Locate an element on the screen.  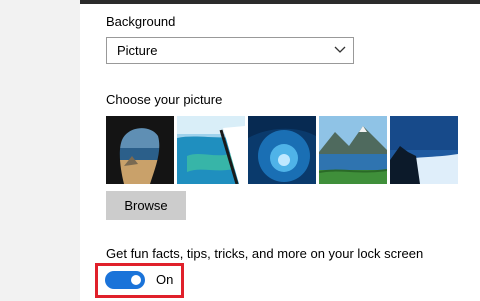
thumbnail-ice-cave is located at coordinates (282, 150).